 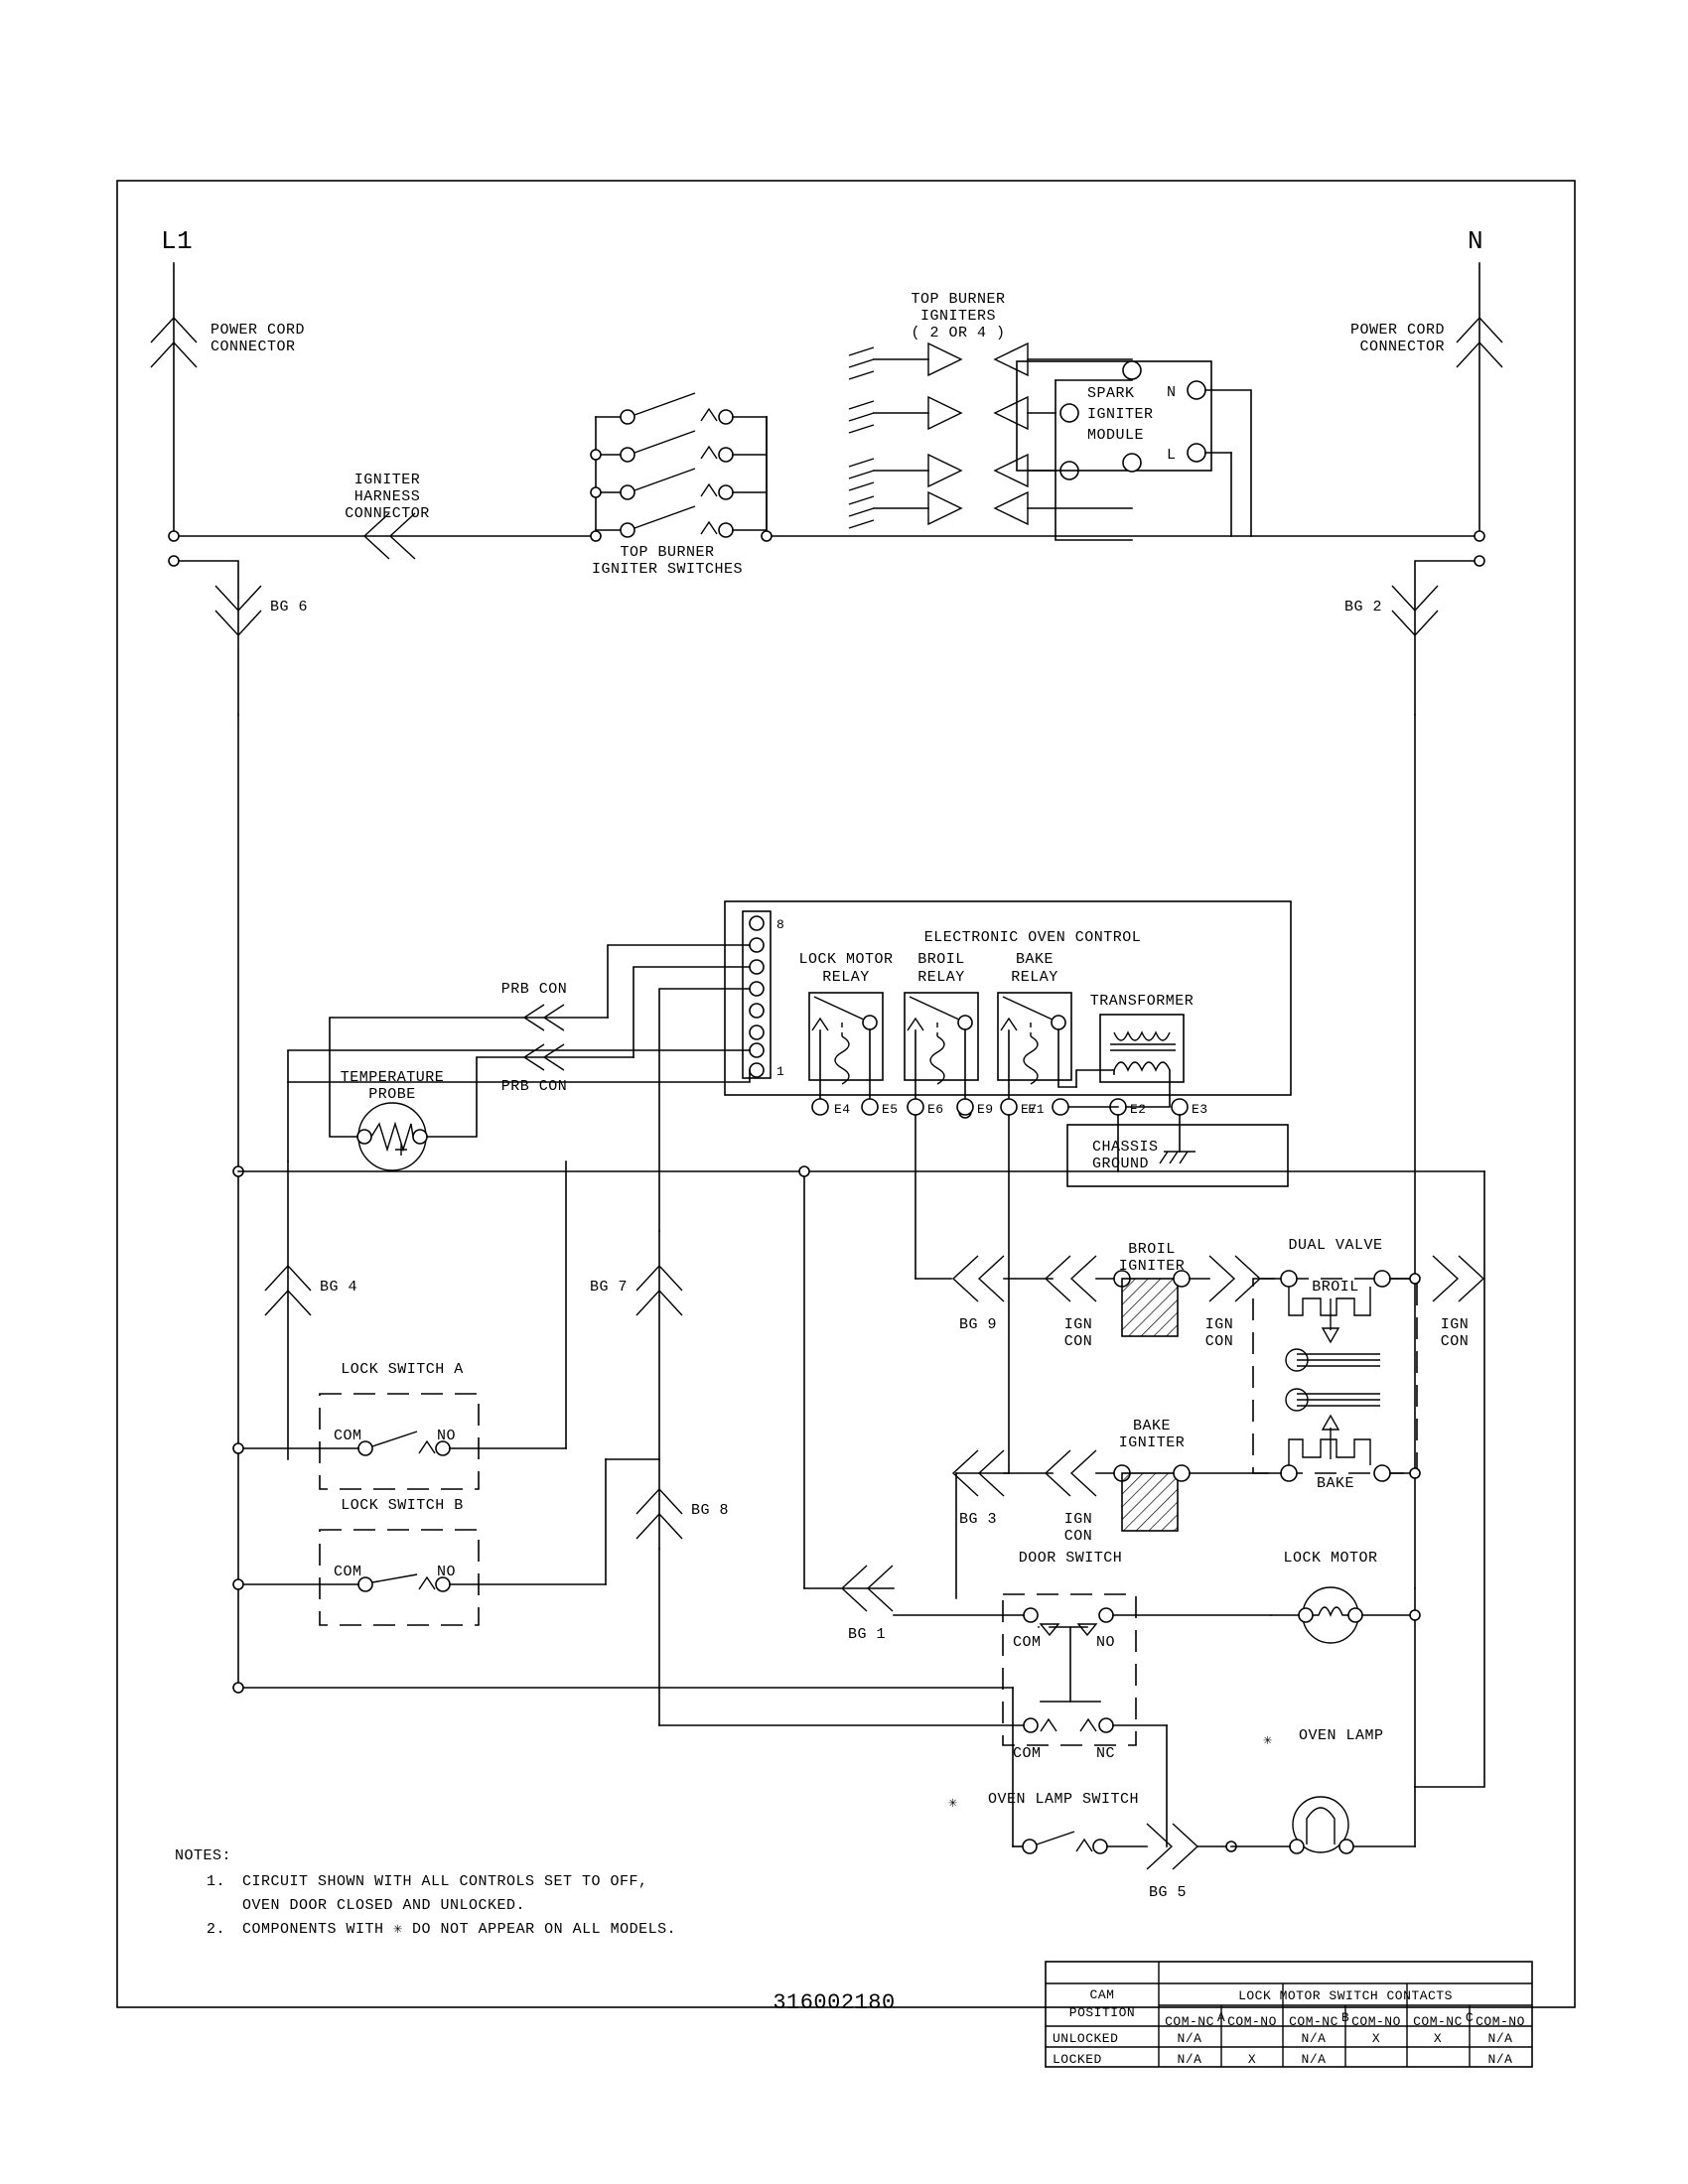 I want to click on lock-motor-relay, so click(x=846, y=1046).